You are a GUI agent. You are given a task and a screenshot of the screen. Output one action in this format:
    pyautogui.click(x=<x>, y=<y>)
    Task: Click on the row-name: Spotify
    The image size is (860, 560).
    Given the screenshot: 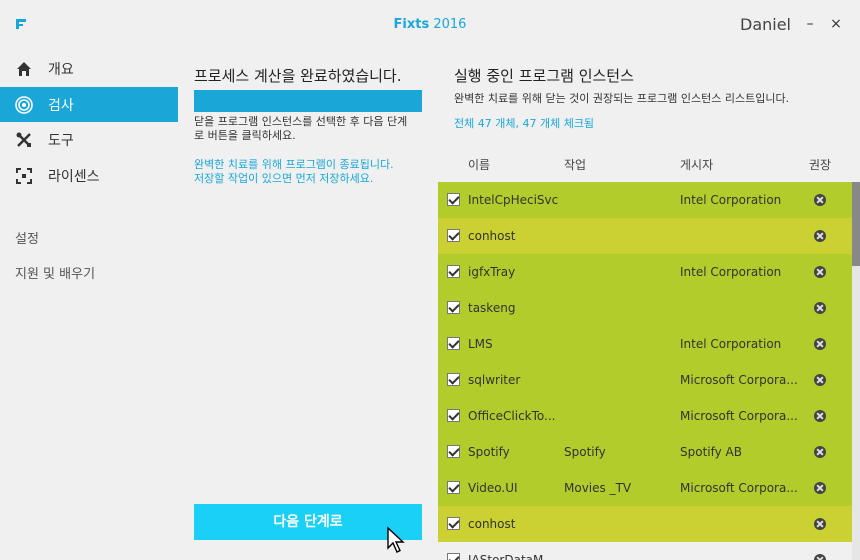 What is the action you would take?
    pyautogui.click(x=489, y=452)
    